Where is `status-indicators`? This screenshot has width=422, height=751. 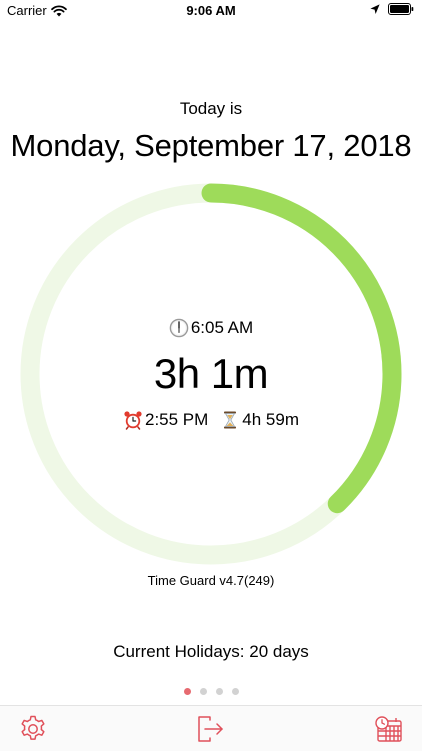 status-indicators is located at coordinates (392, 9).